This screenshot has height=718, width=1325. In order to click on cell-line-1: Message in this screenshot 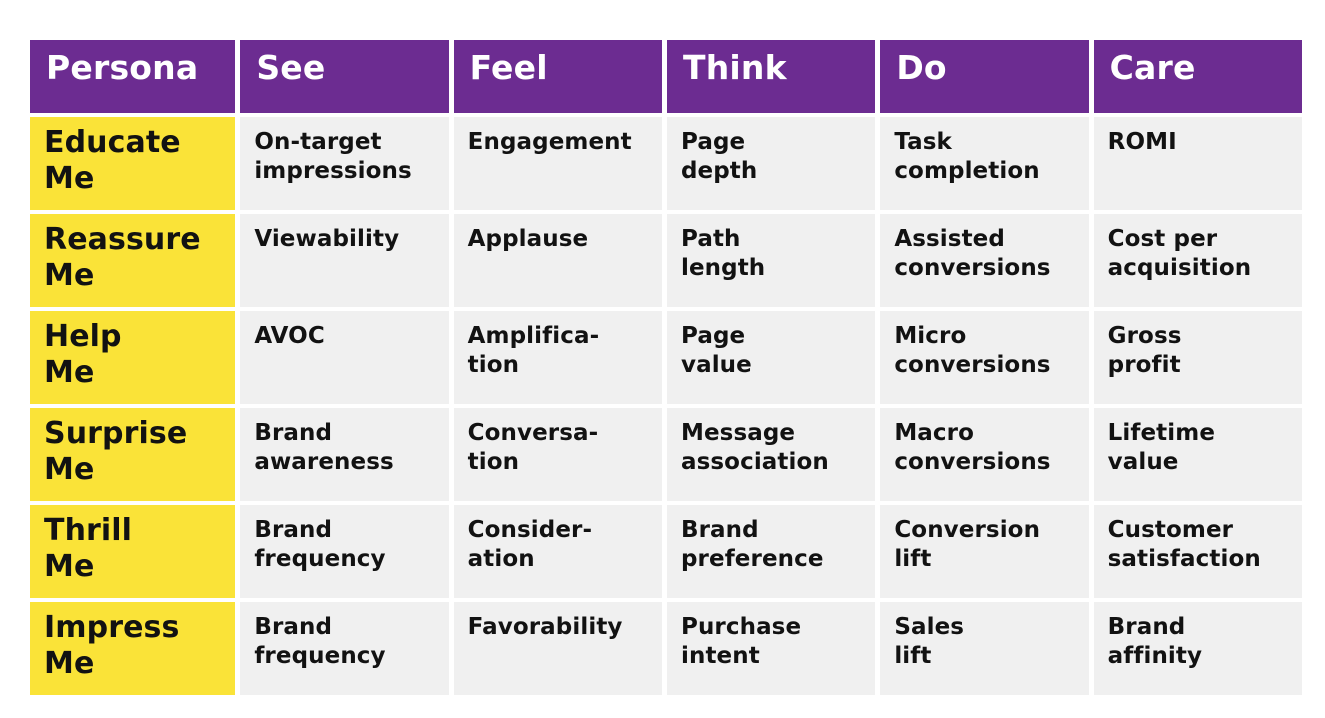, I will do `click(738, 433)`.